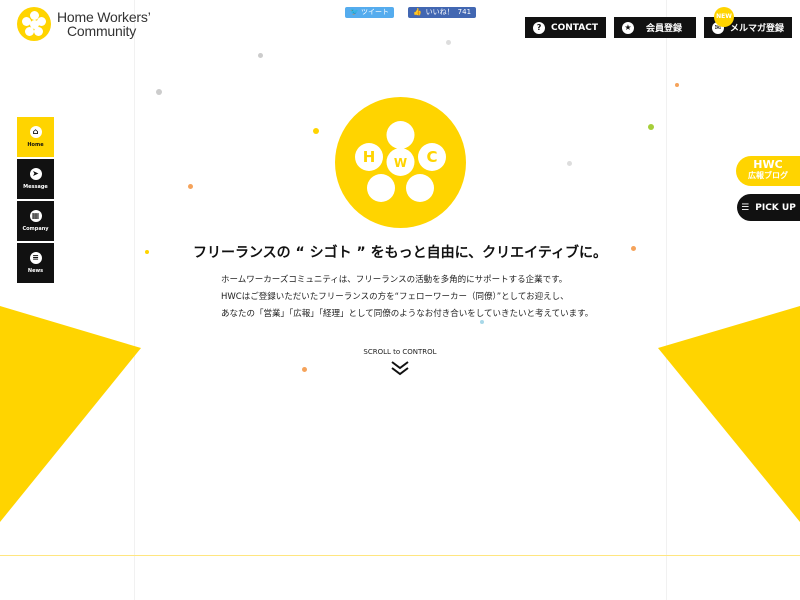 This screenshot has width=800, height=600. Describe the element at coordinates (35, 216) in the screenshot. I see `building-icon: ▦` at that location.